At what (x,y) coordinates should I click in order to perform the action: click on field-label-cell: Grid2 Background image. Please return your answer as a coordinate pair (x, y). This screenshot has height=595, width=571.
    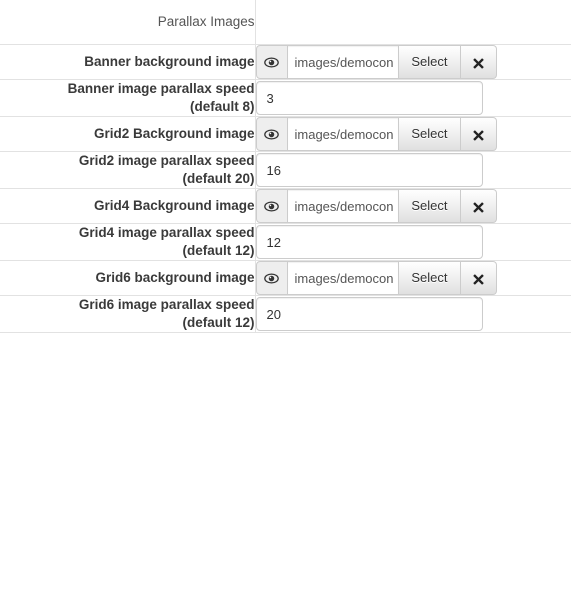
    Looking at the image, I should click on (128, 134).